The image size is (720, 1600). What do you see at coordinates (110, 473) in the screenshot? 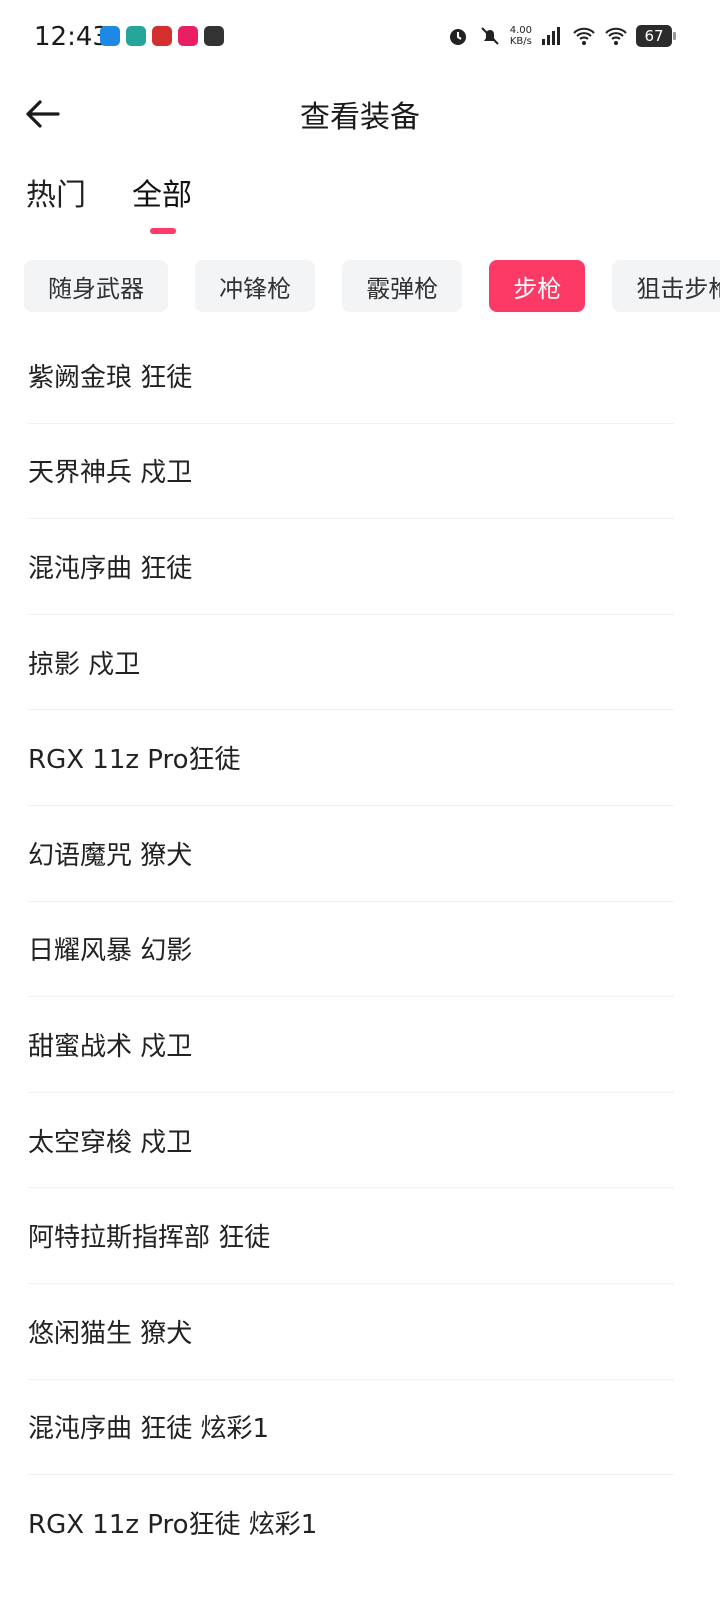
I see `item-label: 天界神兵 戍卫` at bounding box center [110, 473].